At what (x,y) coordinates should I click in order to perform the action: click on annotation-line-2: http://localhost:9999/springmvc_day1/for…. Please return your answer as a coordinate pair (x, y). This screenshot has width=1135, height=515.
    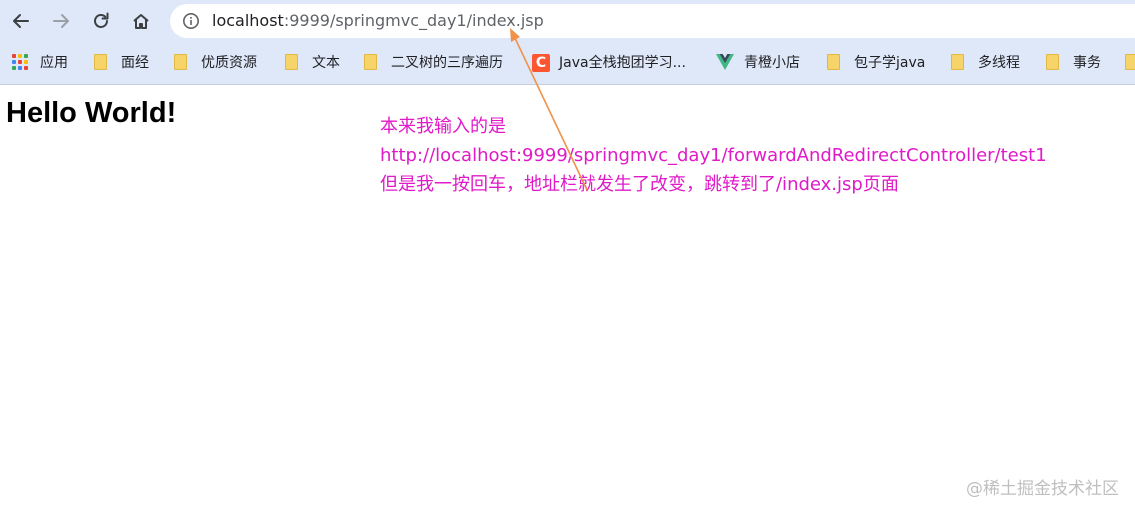
    Looking at the image, I should click on (713, 155).